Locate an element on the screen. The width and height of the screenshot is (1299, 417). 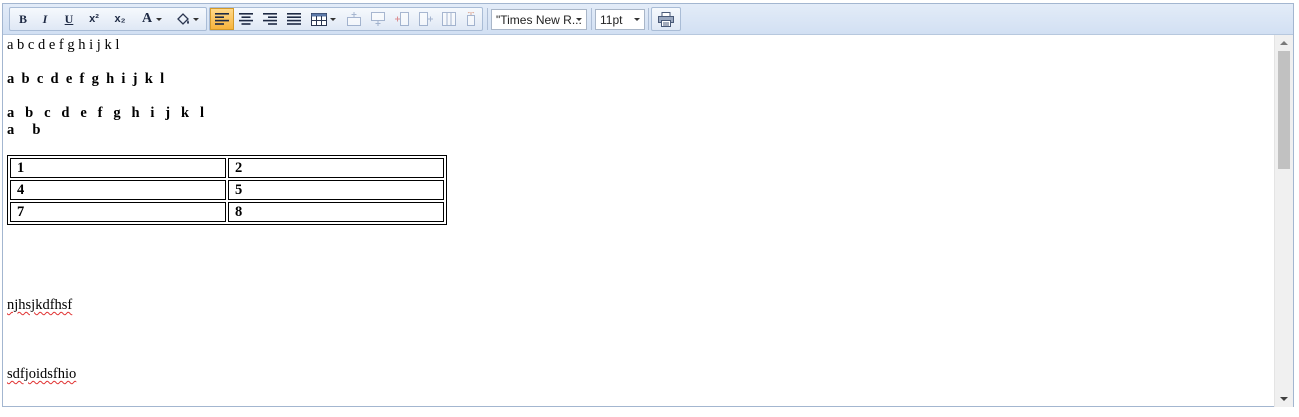
paint-bucket-icon is located at coordinates (183, 19).